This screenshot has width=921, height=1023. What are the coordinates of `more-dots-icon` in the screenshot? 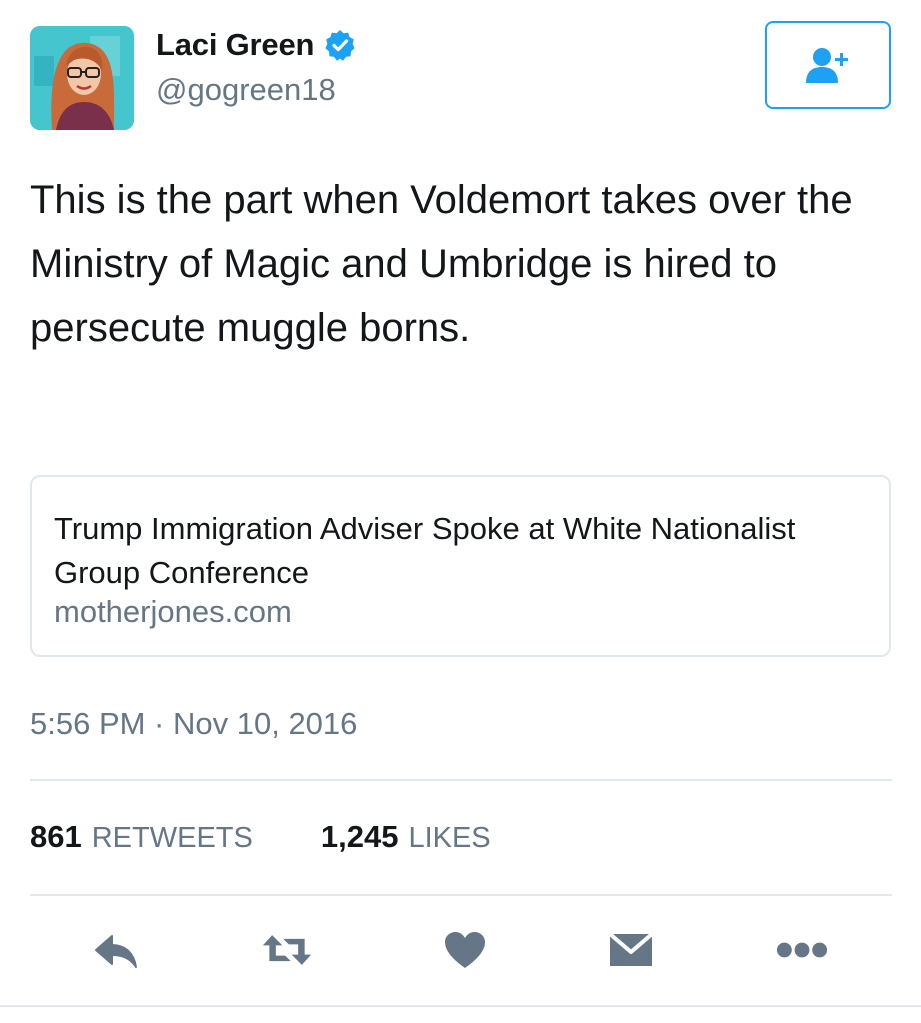 It's located at (802, 950).